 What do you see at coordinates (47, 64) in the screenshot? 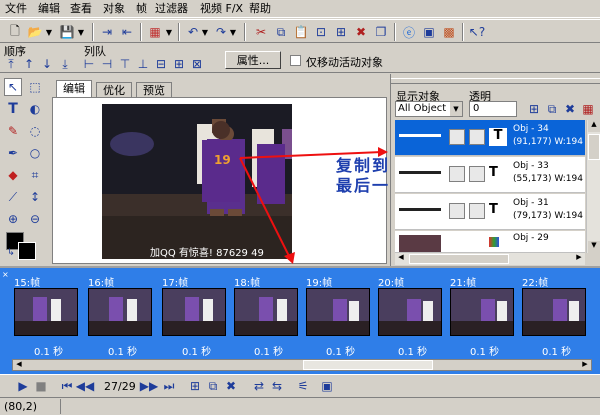
I see `move-down-icon: ↓` at bounding box center [47, 64].